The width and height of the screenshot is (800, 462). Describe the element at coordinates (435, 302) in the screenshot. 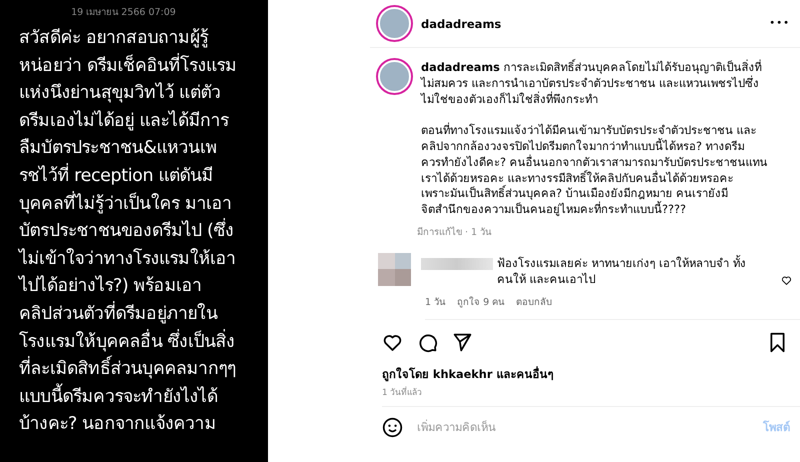

I see `comment-time: 1 วัน` at that location.